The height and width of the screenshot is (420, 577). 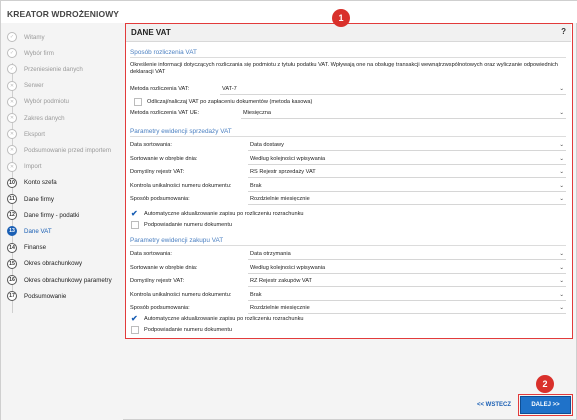 I want to click on vat-method-select: VAT-7 ⌄, so click(x=393, y=90).